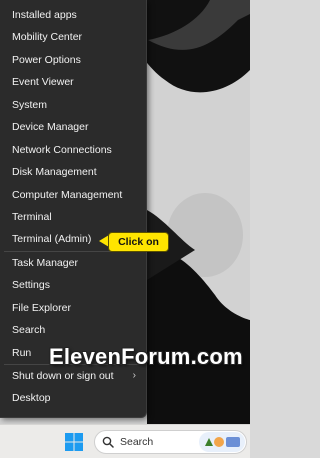  What do you see at coordinates (73, 127) in the screenshot?
I see `menu-item-device-manager: Device Manager` at bounding box center [73, 127].